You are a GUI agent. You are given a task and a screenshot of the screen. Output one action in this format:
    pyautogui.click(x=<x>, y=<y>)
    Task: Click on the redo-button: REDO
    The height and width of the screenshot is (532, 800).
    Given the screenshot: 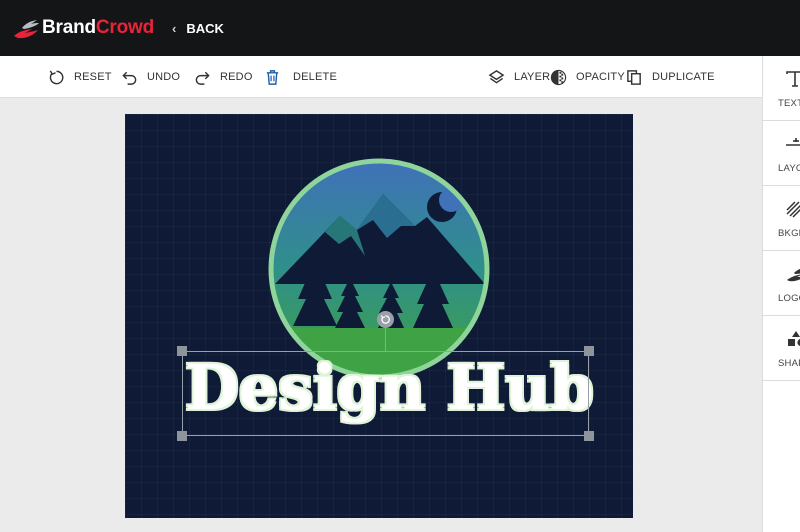 What is the action you would take?
    pyautogui.click(x=223, y=77)
    